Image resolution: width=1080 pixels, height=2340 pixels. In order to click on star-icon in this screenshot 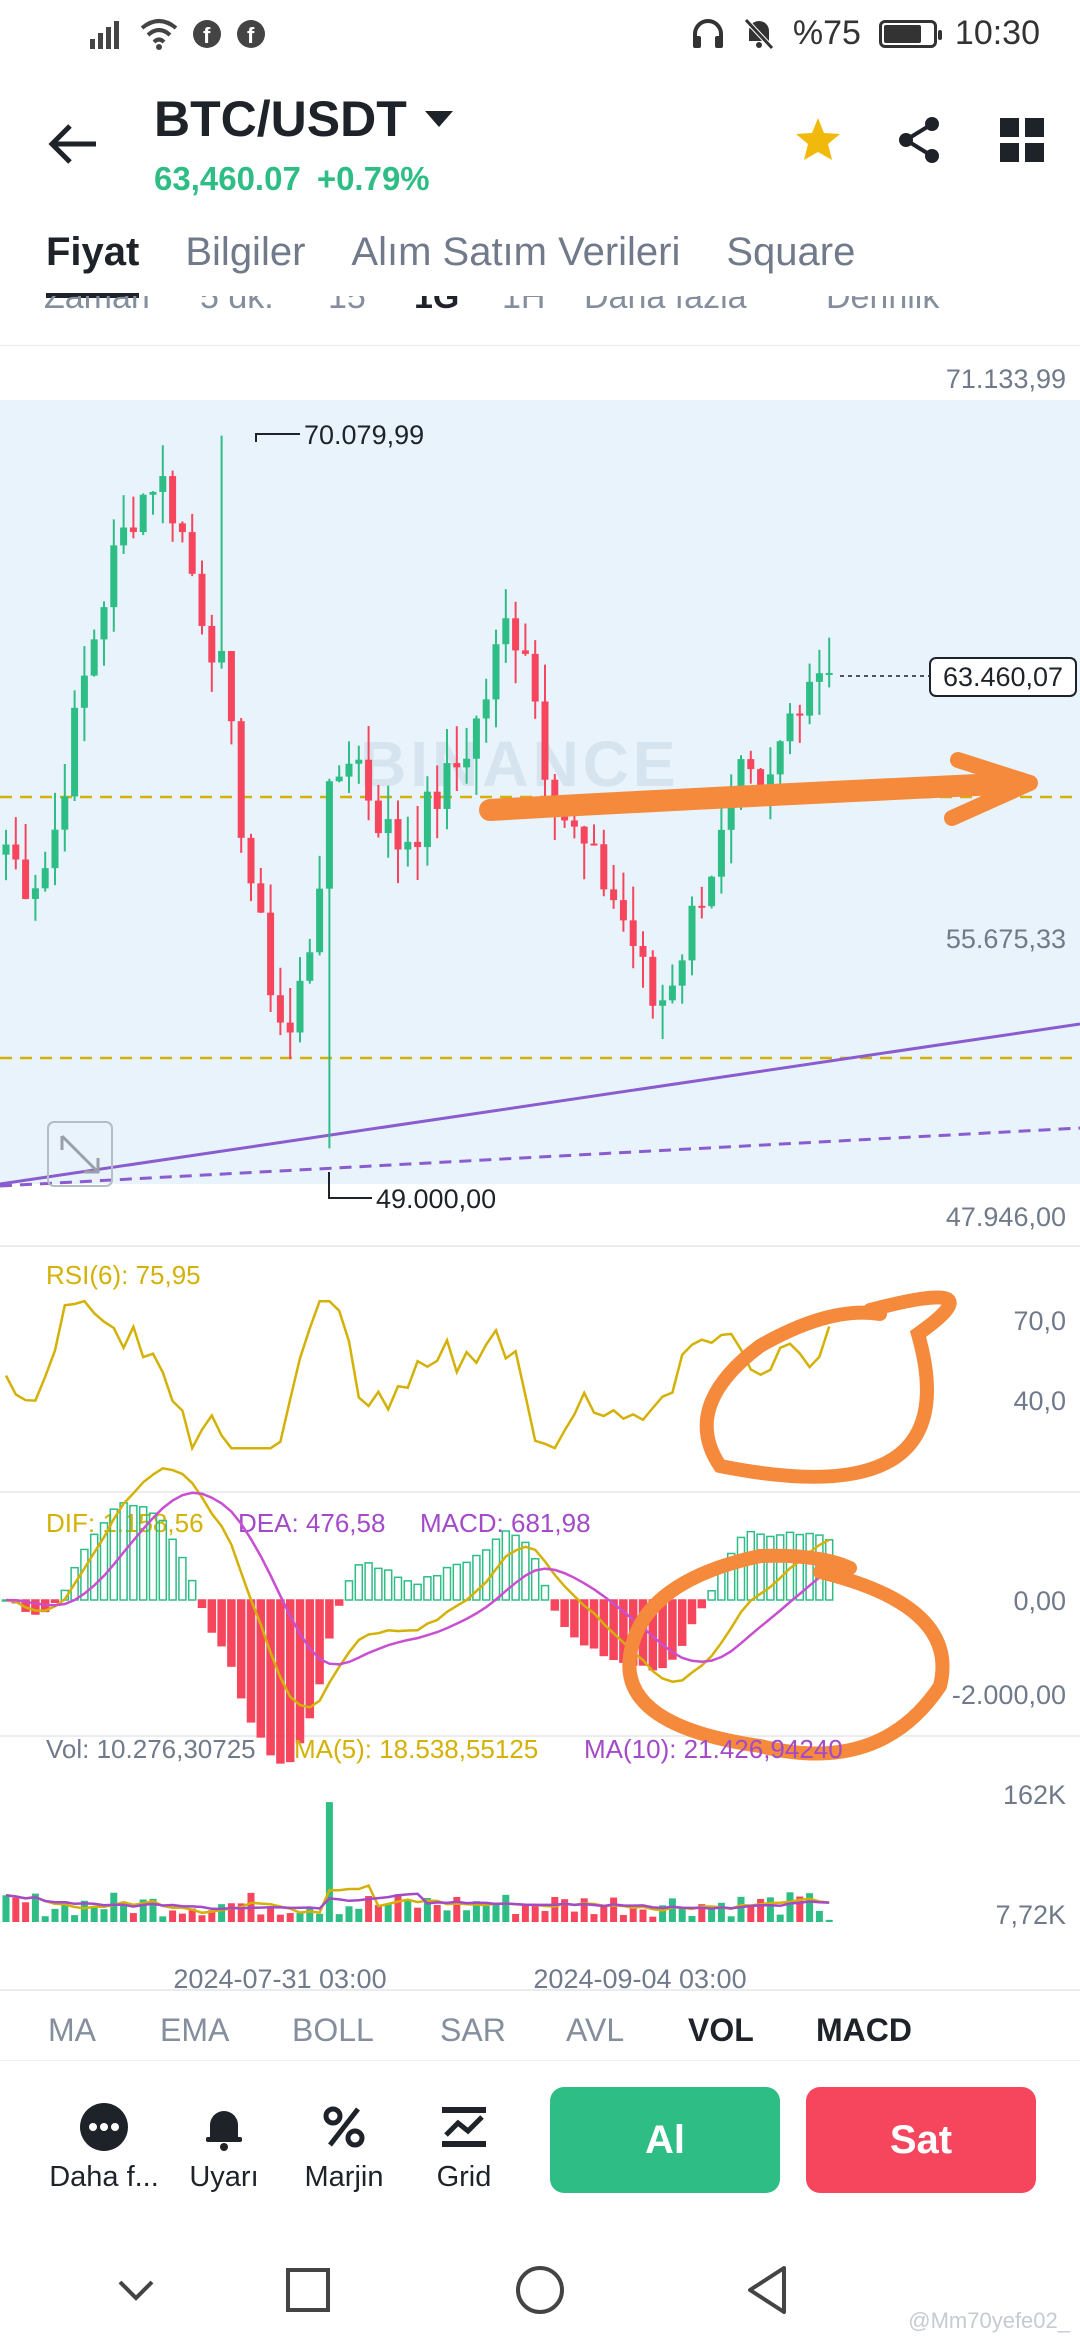, I will do `click(818, 140)`.